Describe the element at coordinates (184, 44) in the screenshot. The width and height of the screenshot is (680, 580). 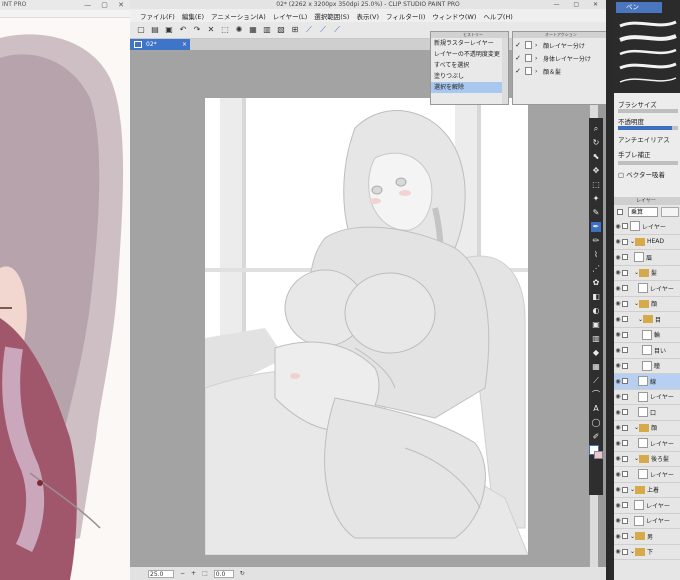
I see `tab-close-icon: ×` at that location.